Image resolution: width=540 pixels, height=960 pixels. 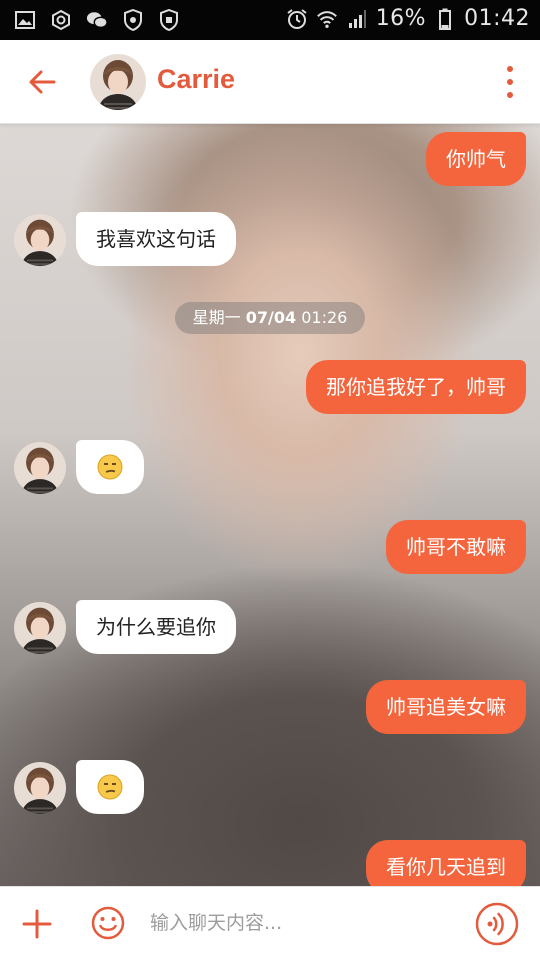 I want to click on smiley-icon, so click(x=108, y=923).